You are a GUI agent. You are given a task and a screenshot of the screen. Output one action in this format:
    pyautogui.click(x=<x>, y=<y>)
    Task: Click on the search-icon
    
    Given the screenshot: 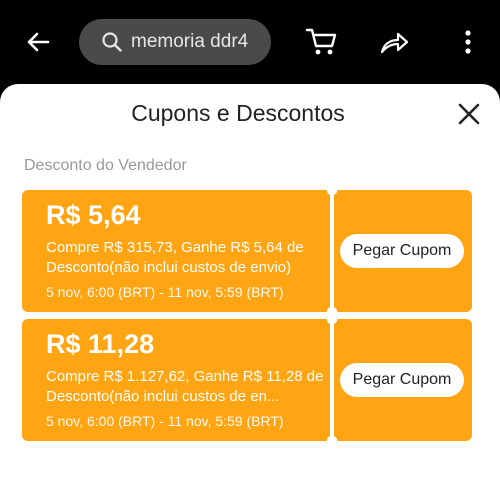 What is the action you would take?
    pyautogui.click(x=112, y=42)
    